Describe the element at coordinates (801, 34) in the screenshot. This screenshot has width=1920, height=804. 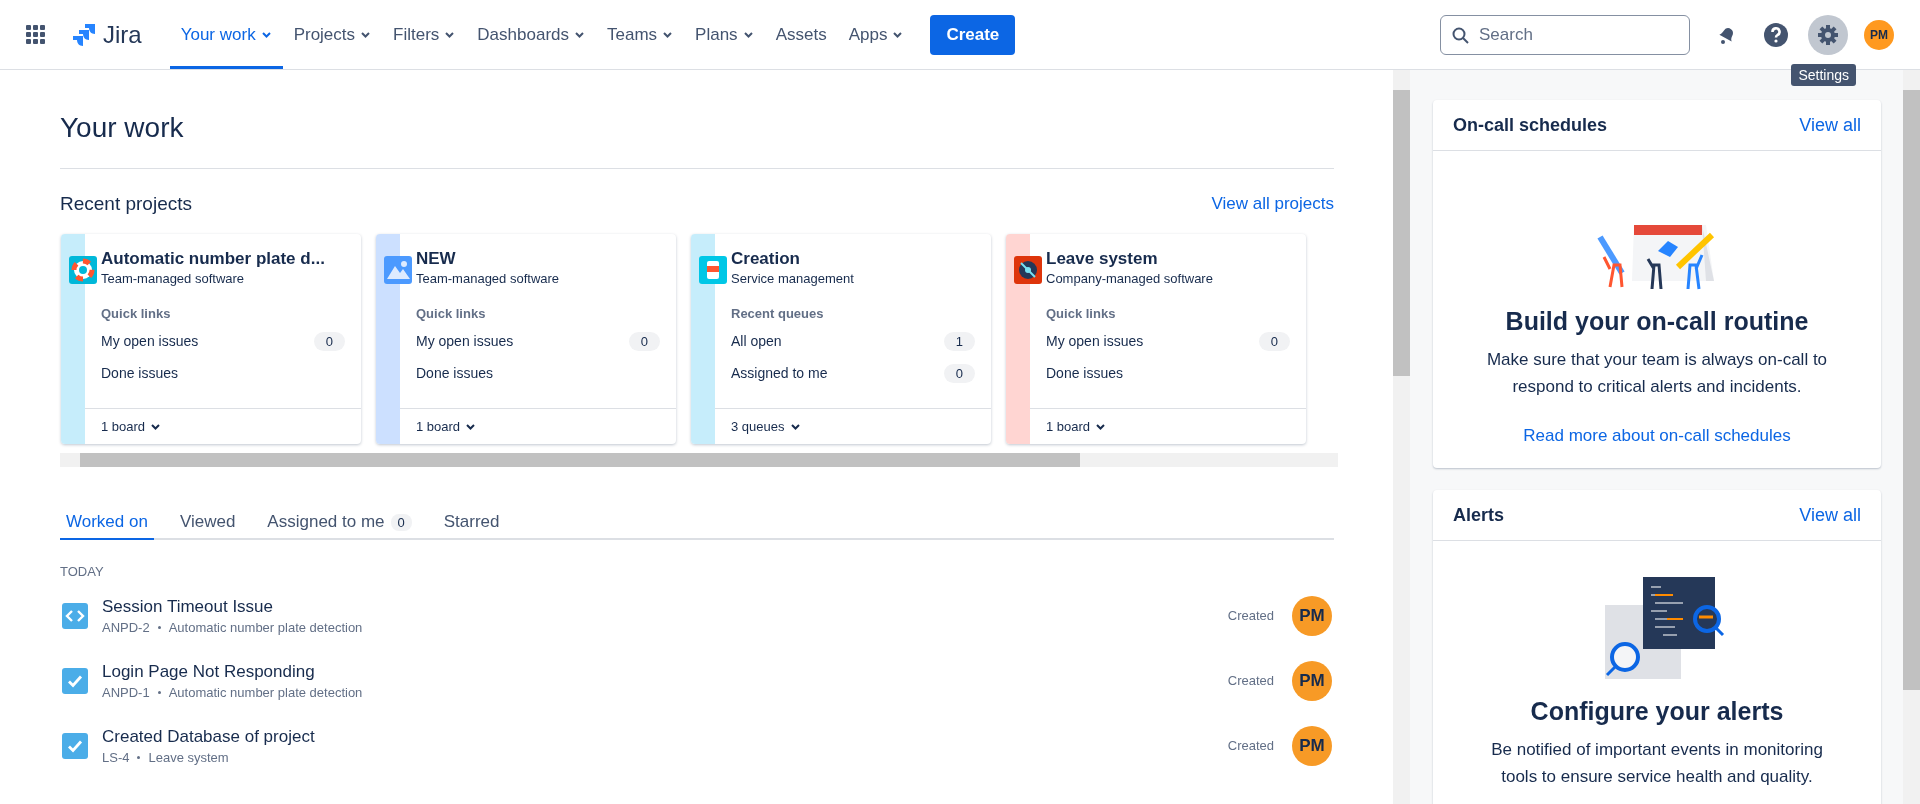
I see `nav-item: Assets` at that location.